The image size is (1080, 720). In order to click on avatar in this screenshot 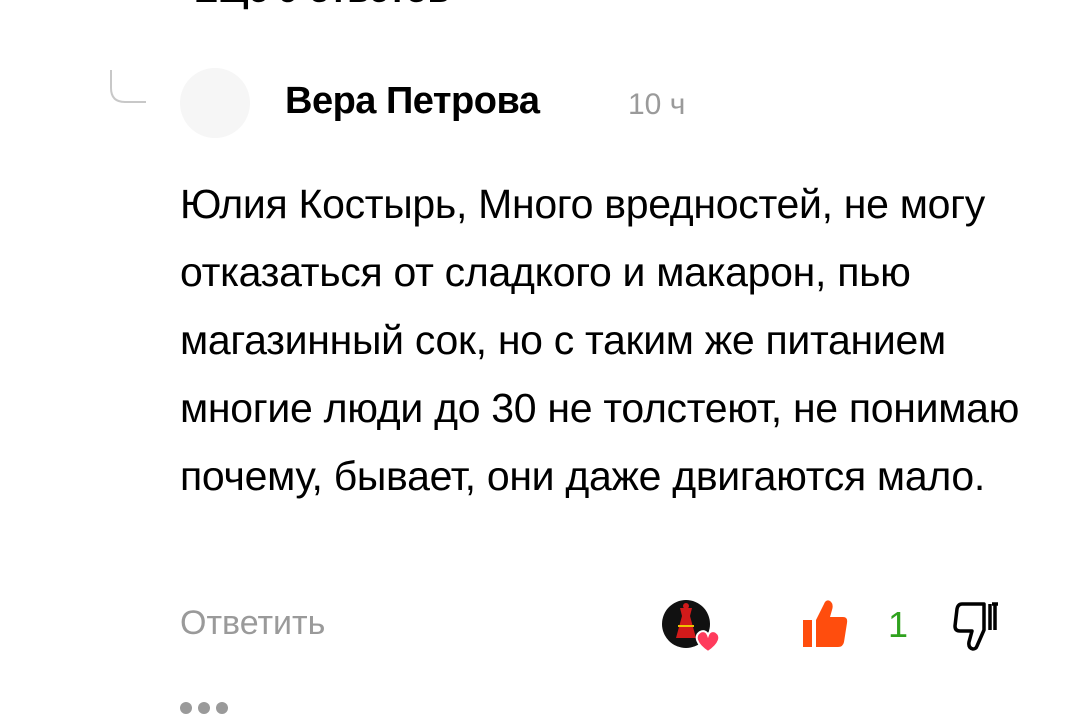, I will do `click(215, 103)`.